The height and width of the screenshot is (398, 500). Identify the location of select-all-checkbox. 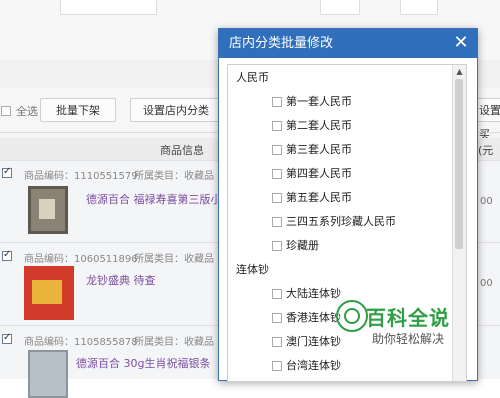
(6, 111).